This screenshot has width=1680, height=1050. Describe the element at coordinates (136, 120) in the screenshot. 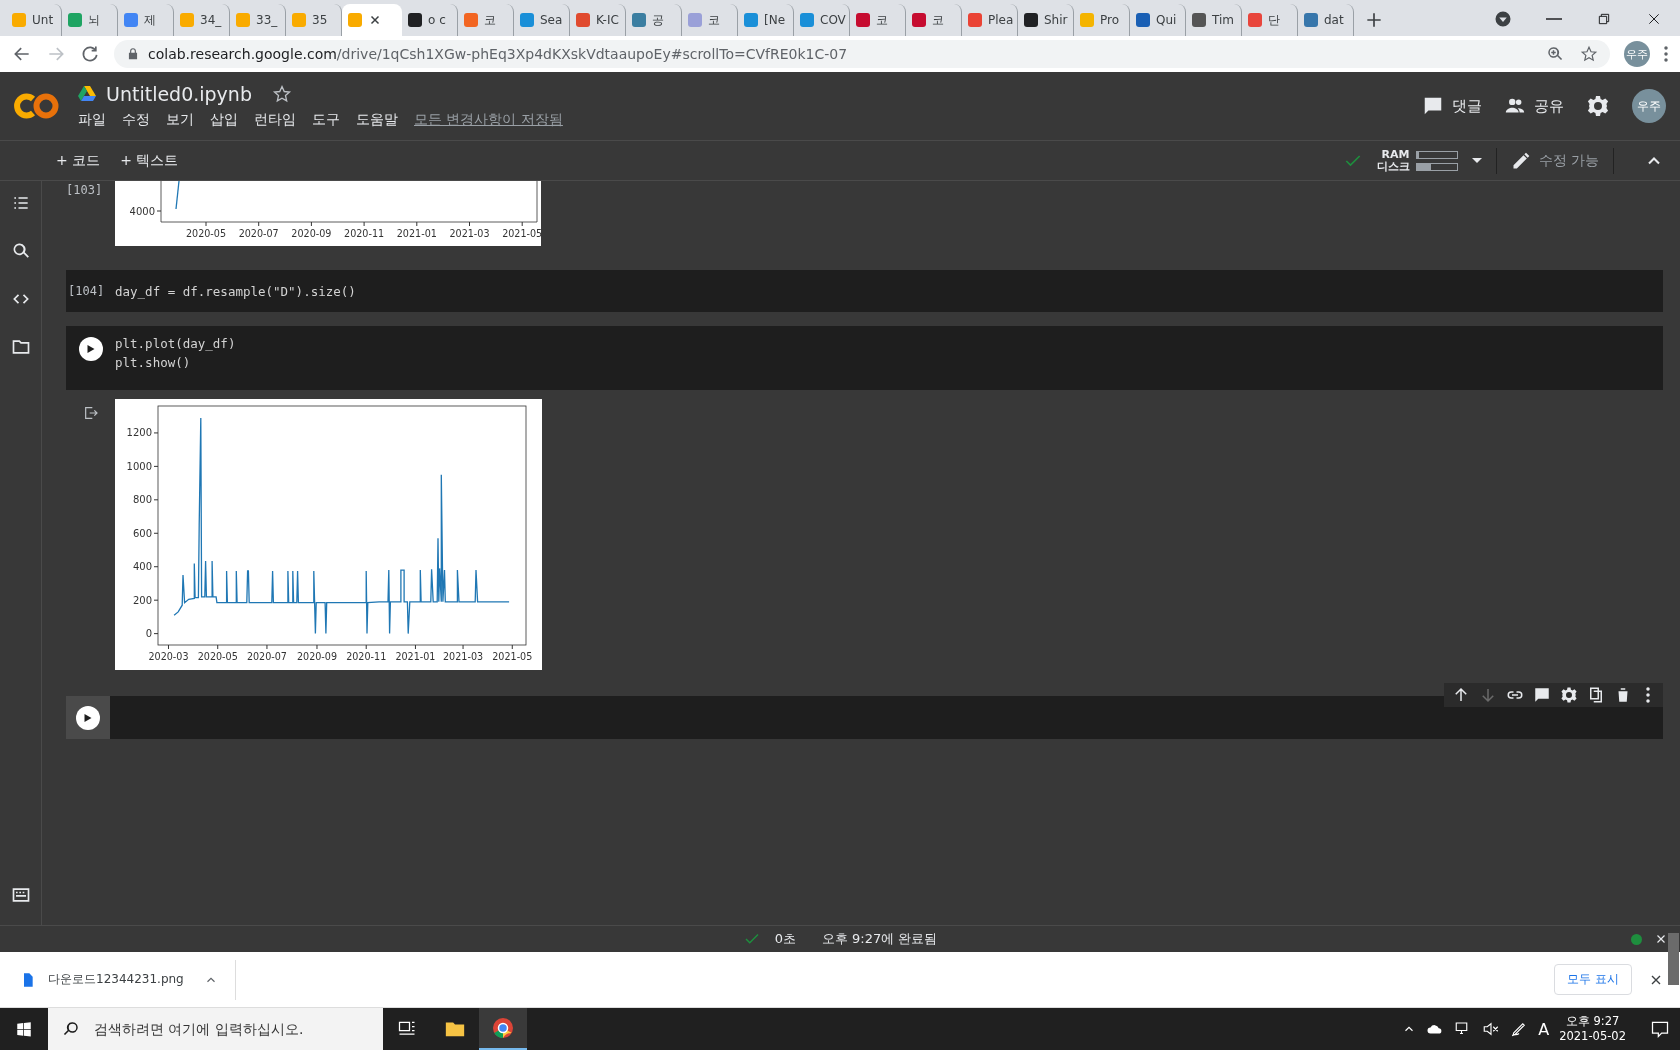

I see `menu-item: 수정` at that location.